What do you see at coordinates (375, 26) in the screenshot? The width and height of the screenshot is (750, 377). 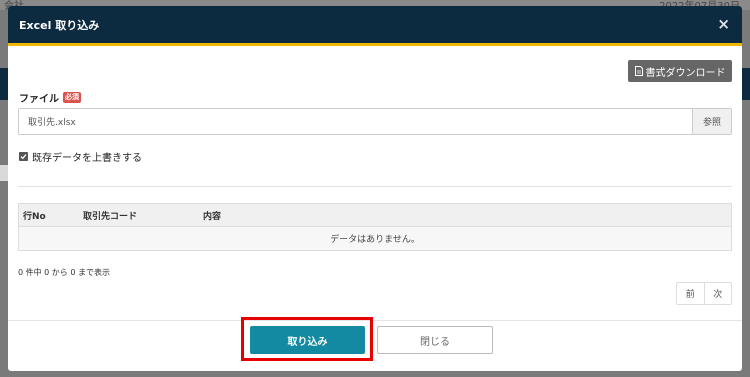 I see `modal-header: Excel 取り込み ×` at bounding box center [375, 26].